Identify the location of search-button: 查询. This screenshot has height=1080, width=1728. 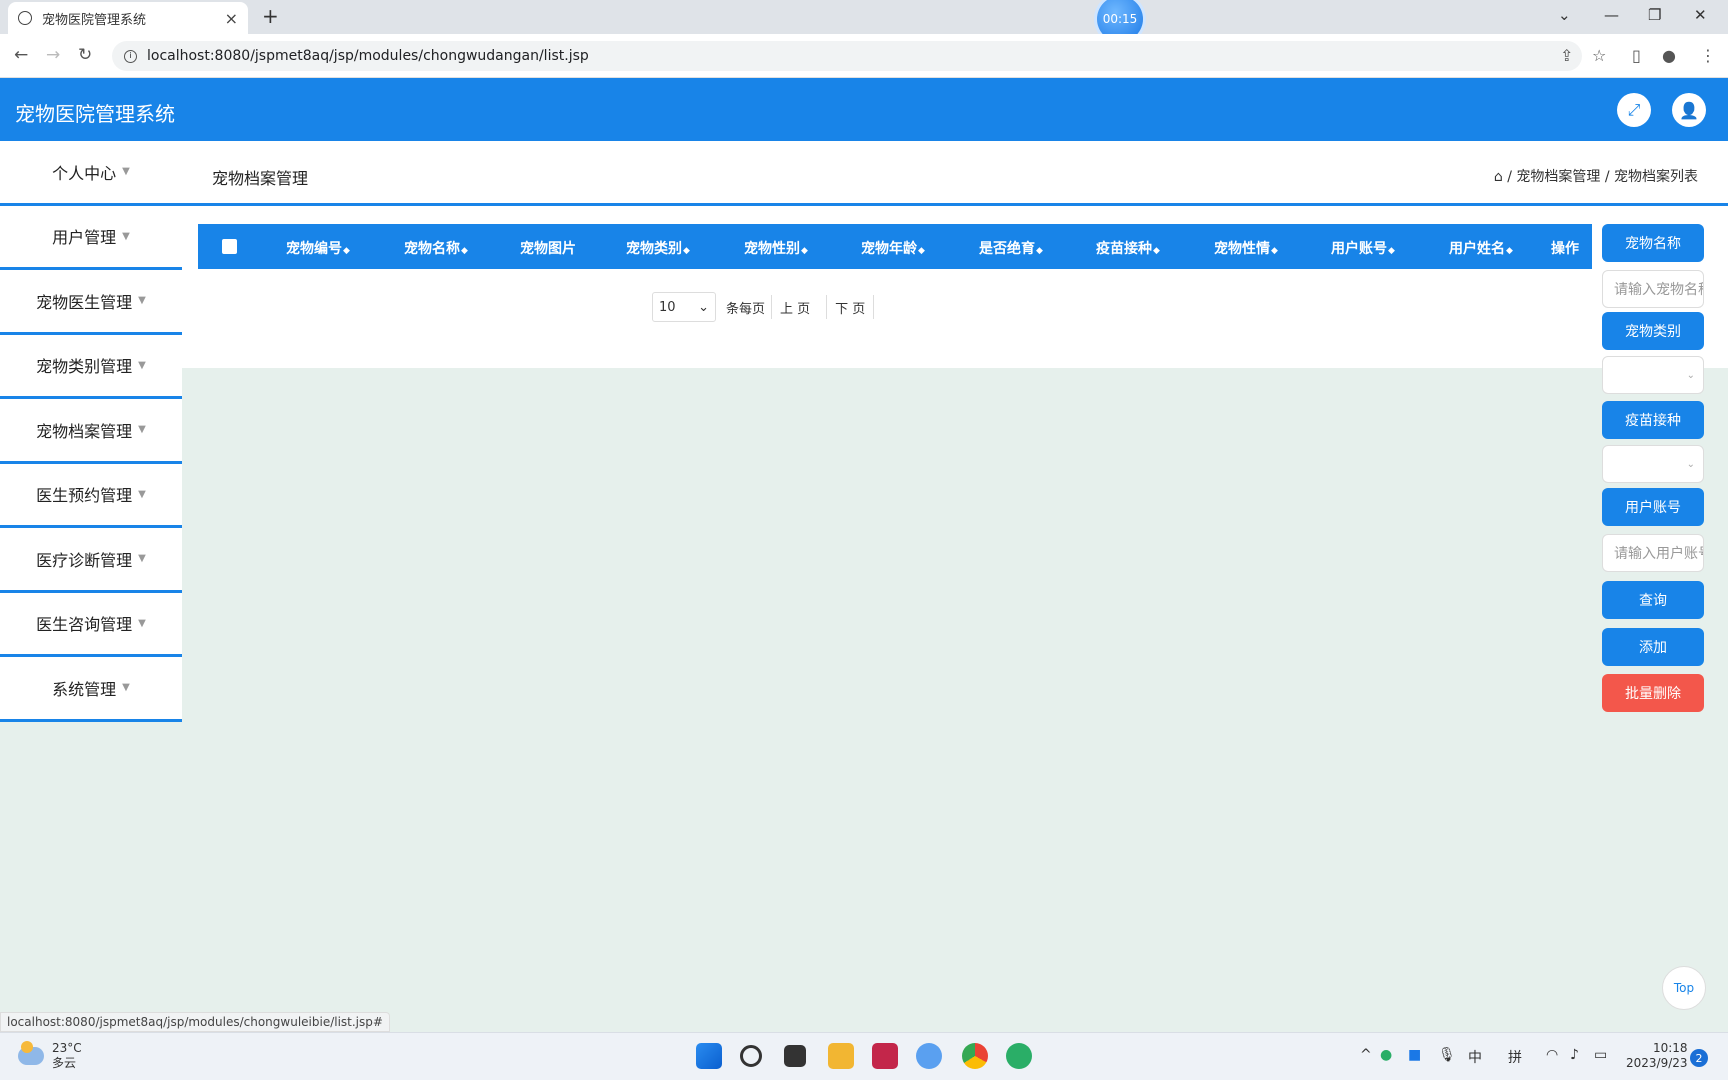
(1653, 600).